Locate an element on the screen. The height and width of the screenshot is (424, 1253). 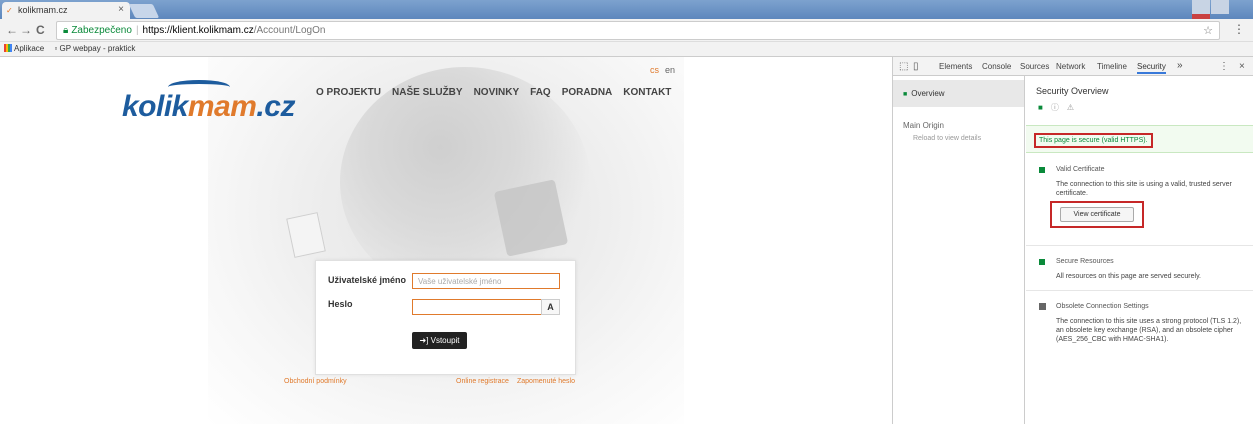
bookmark-star-icon: ☆ is located at coordinates (1208, 30).